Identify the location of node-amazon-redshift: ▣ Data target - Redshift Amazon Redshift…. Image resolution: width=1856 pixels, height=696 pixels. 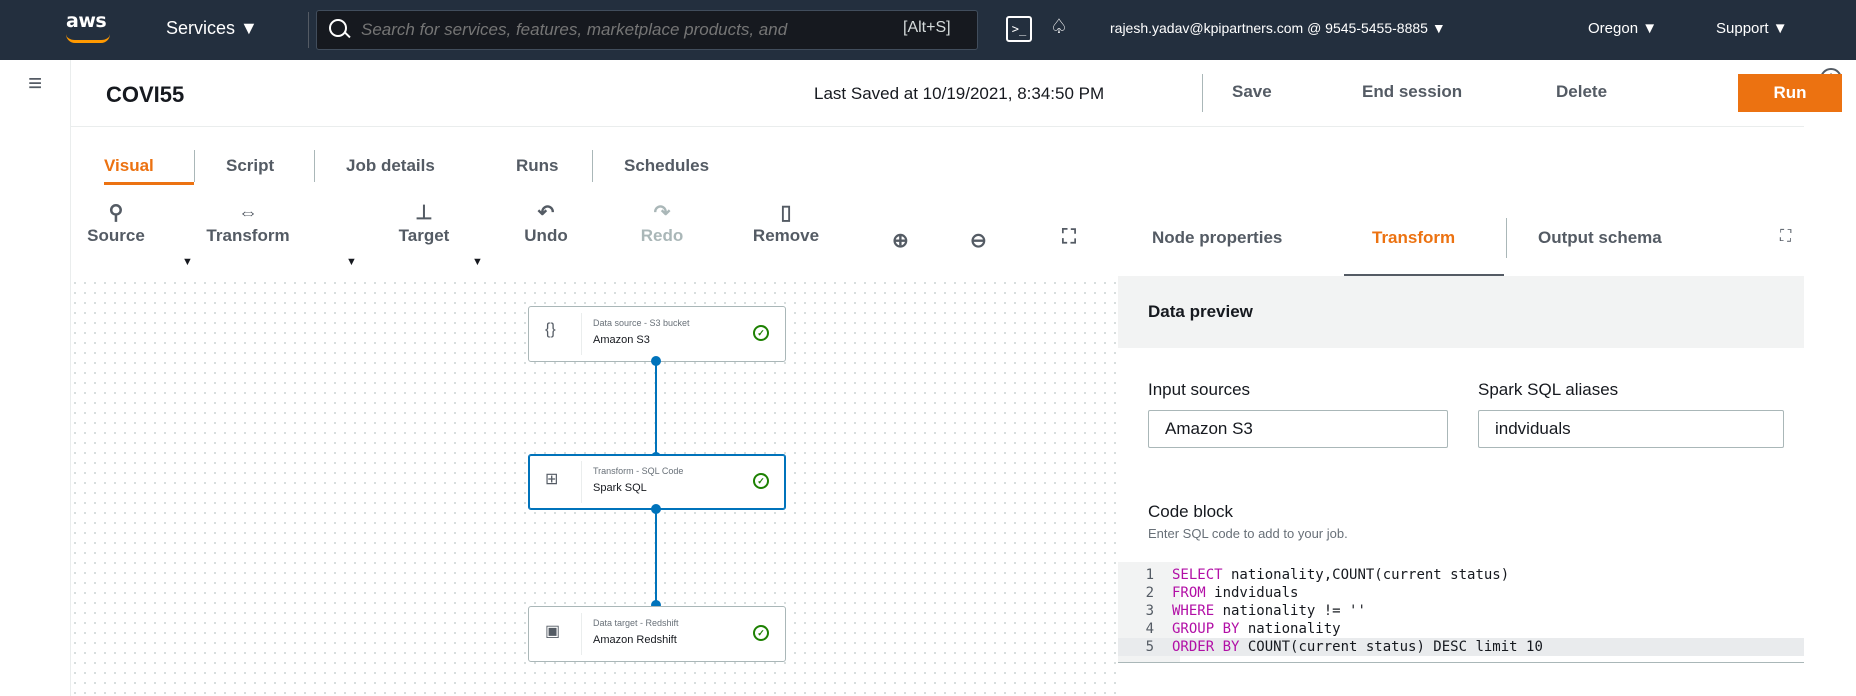
(657, 634).